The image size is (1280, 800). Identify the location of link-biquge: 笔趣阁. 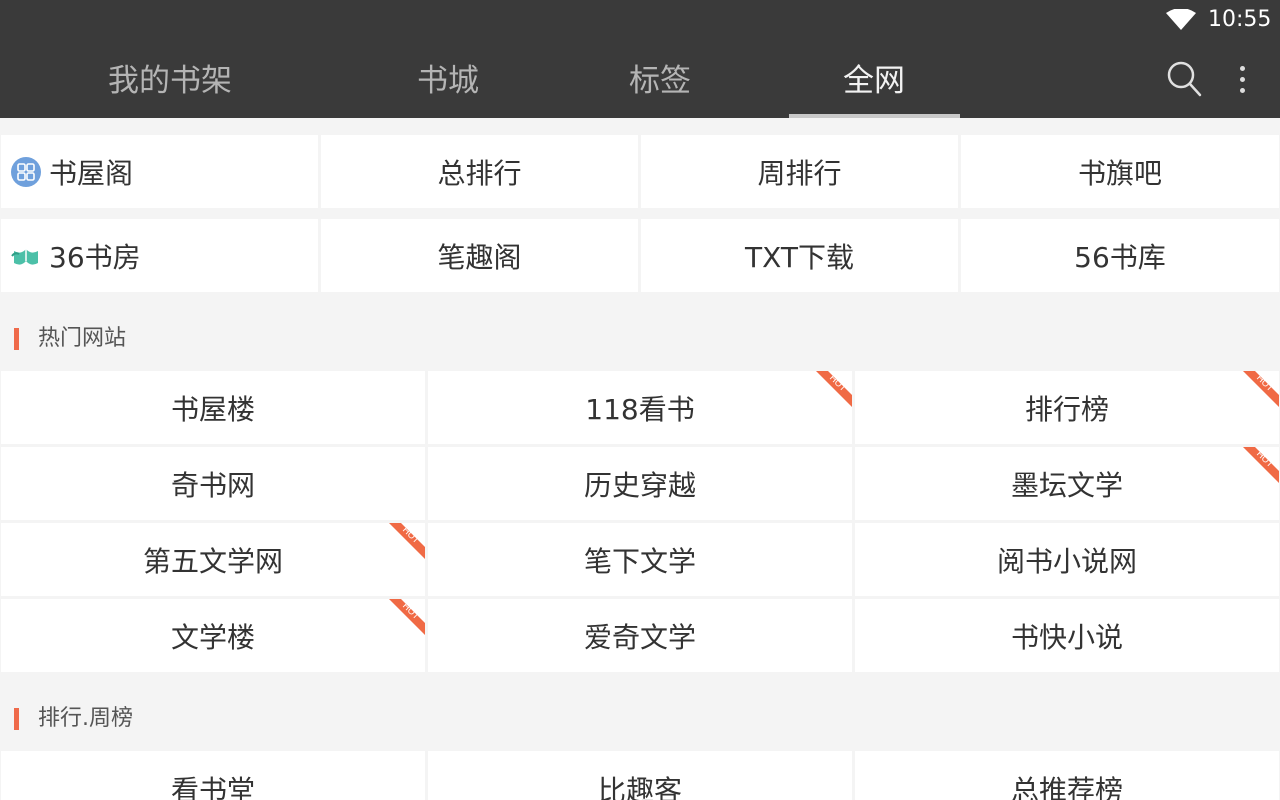
(479, 255).